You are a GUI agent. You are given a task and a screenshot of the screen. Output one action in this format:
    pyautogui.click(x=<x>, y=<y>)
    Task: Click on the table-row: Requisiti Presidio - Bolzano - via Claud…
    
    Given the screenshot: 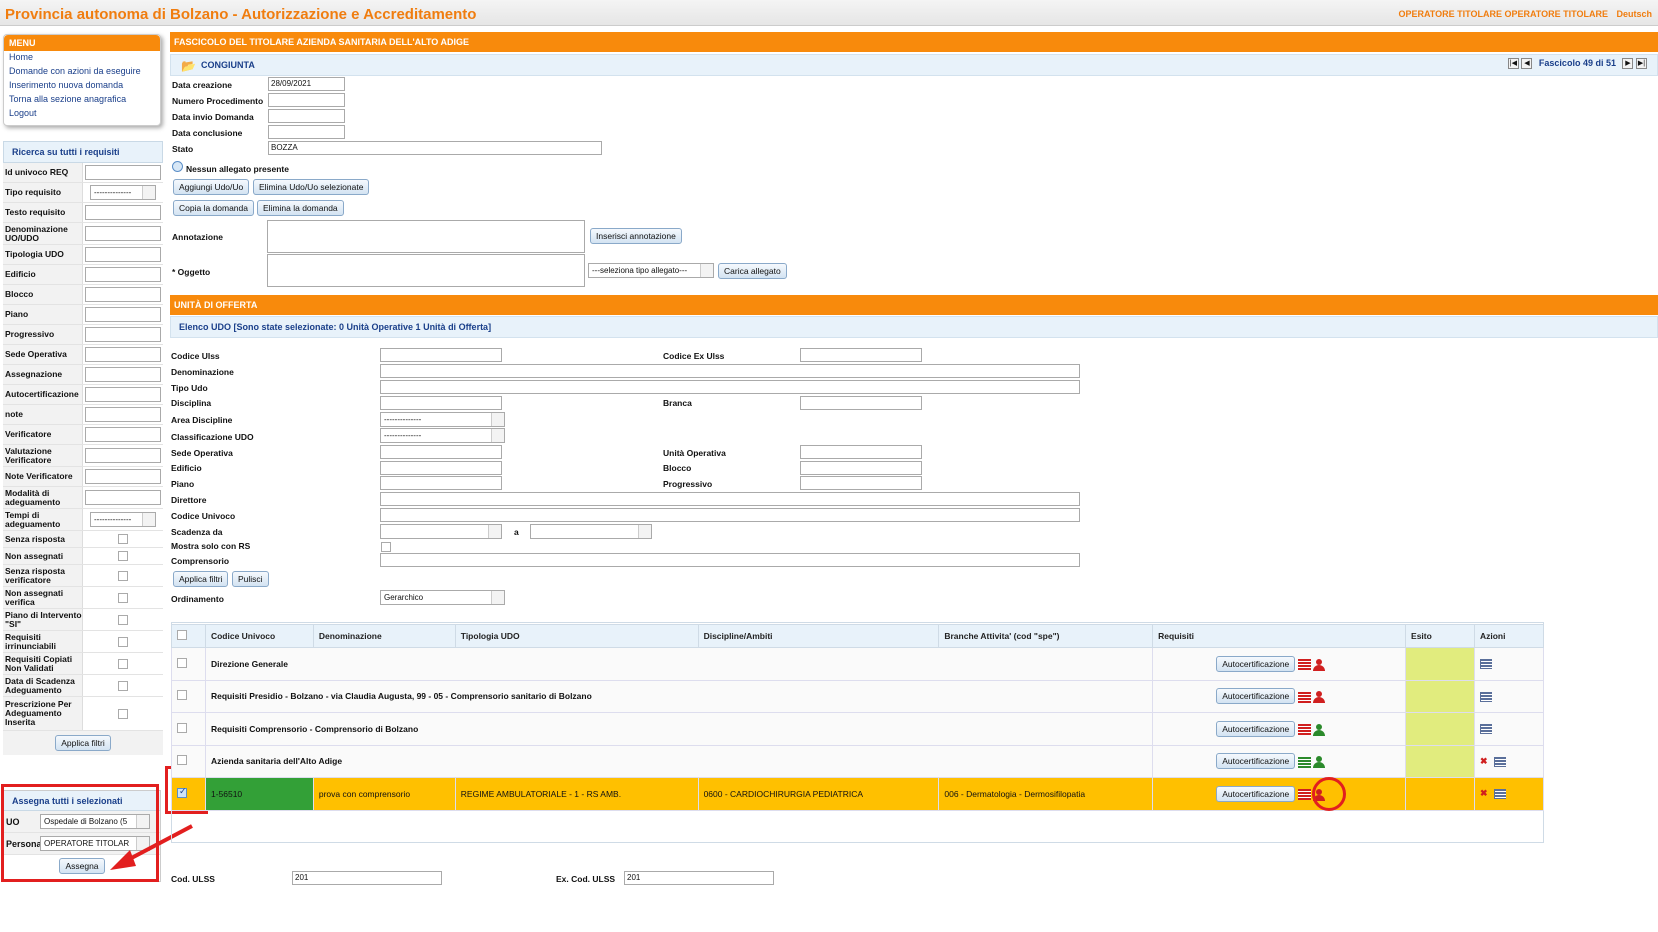 What is the action you would take?
    pyautogui.click(x=858, y=696)
    